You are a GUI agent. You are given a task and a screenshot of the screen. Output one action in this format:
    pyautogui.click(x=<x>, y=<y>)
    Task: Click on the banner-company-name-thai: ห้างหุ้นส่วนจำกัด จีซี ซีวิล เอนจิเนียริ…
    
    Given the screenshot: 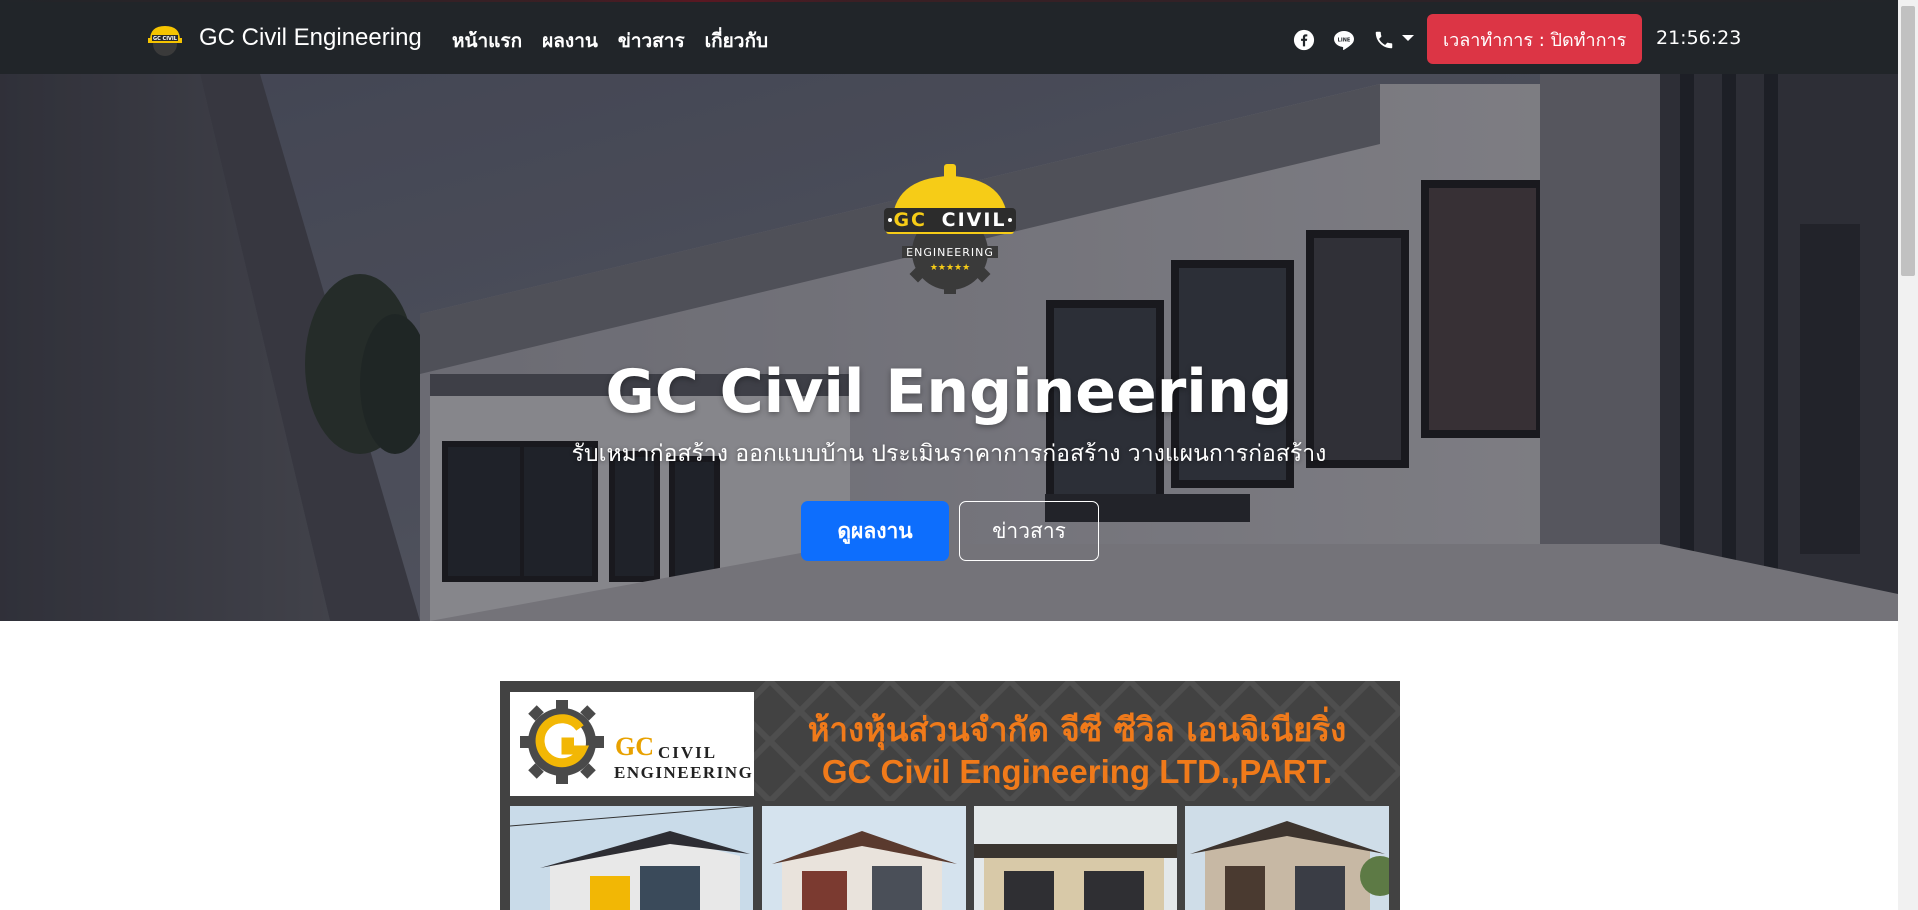 What is the action you would take?
    pyautogui.click(x=1077, y=729)
    